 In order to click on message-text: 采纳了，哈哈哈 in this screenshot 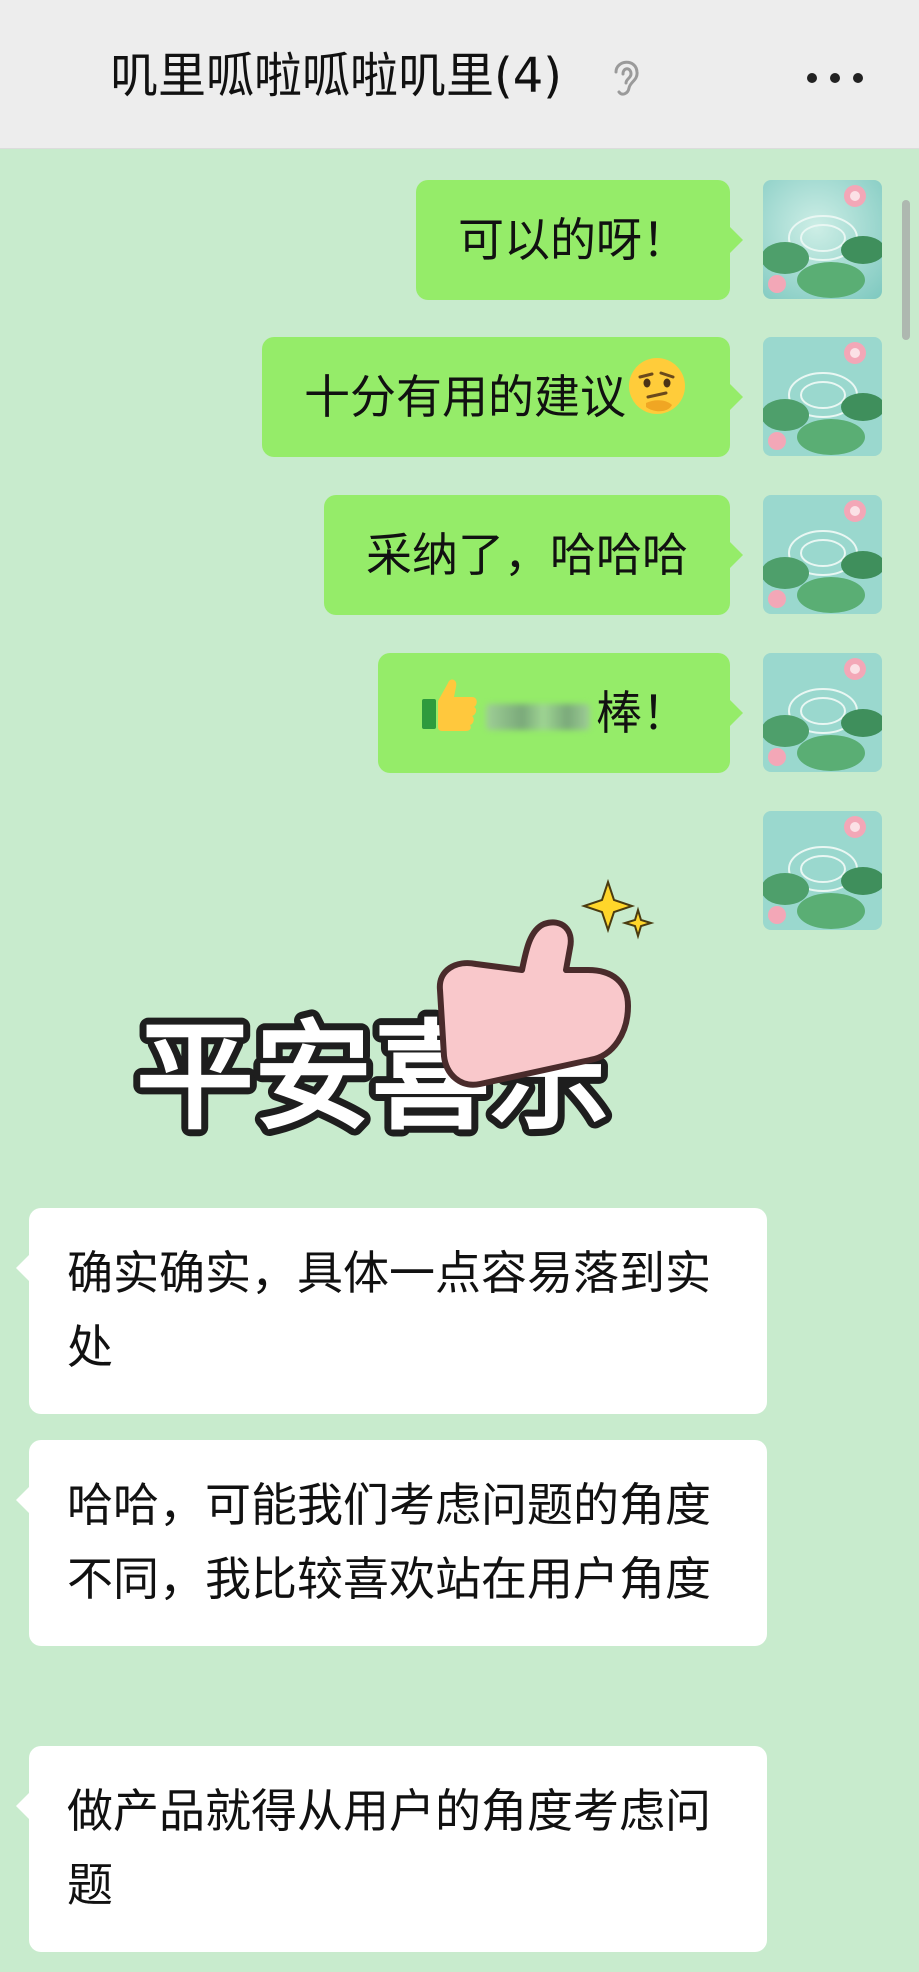, I will do `click(527, 555)`.